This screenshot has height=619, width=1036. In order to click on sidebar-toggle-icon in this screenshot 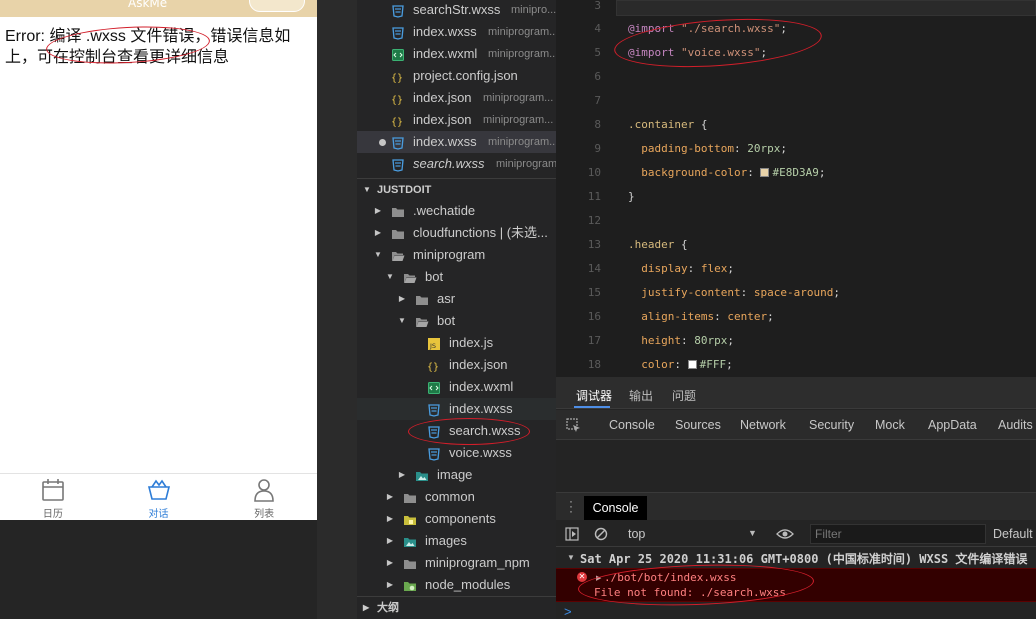, I will do `click(572, 534)`.